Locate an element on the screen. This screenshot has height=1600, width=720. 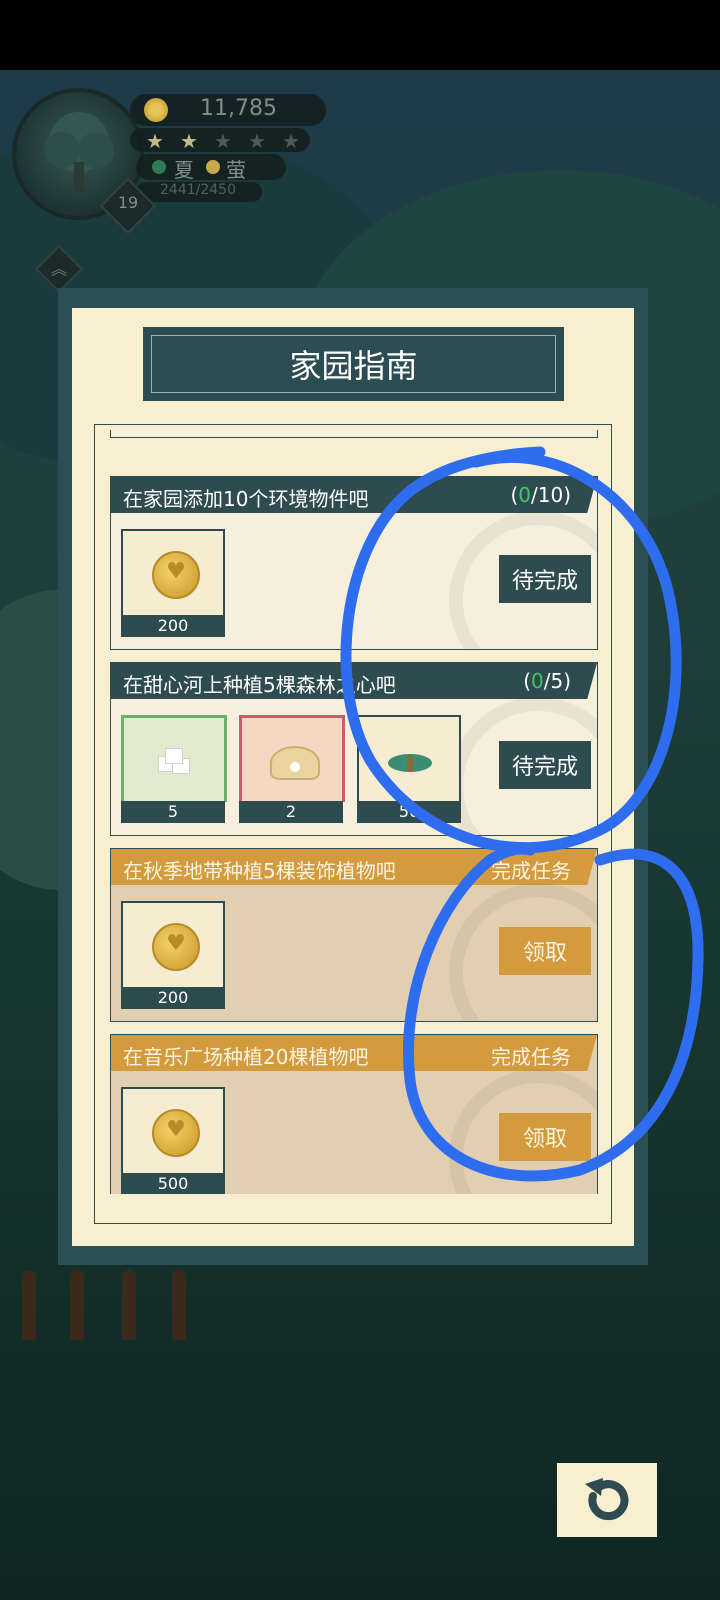
reward-count: 50 is located at coordinates (409, 812).